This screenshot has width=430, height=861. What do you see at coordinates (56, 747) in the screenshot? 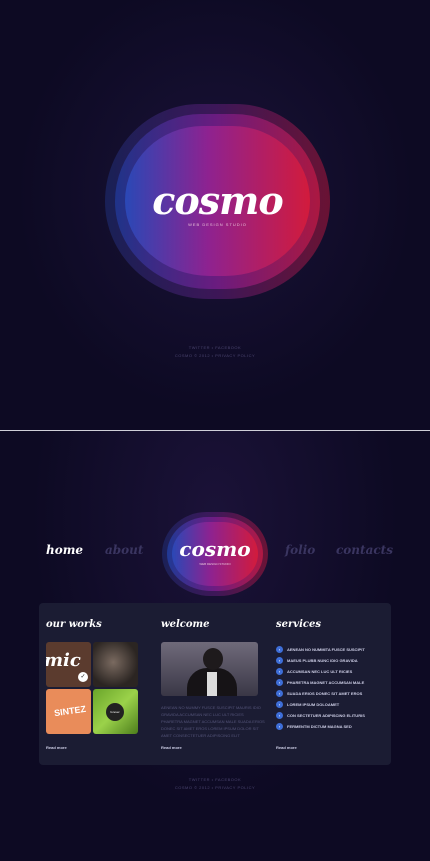
I see `works-read-more-link: Read more` at bounding box center [56, 747].